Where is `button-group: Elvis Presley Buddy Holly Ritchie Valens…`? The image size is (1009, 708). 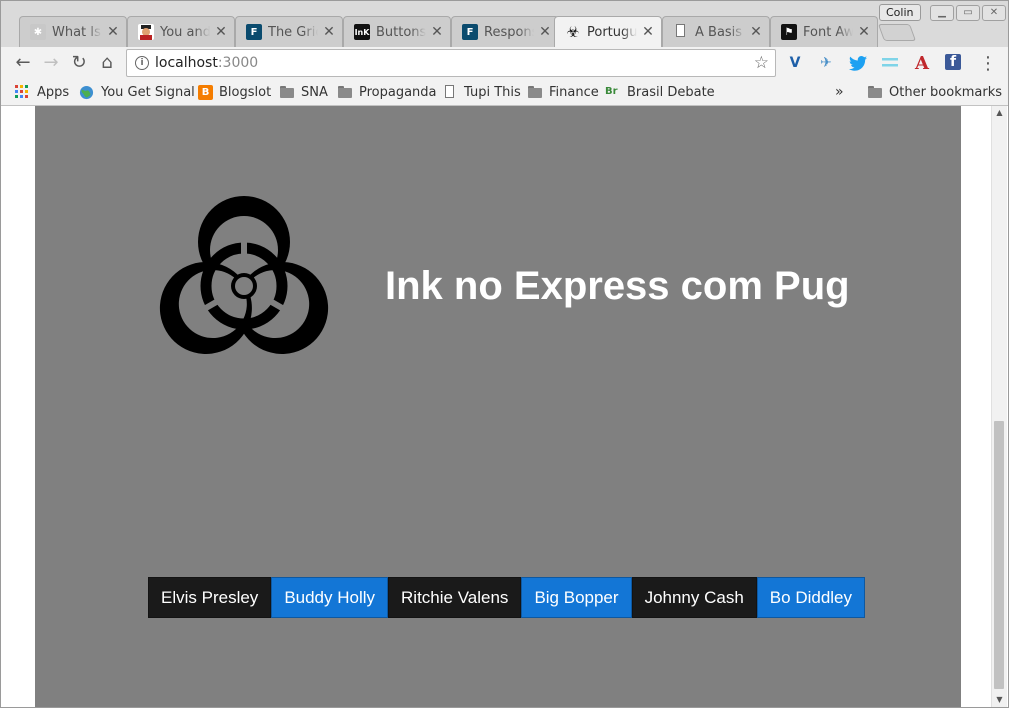
button-group: Elvis Presley Buddy Holly Ritchie Valens… is located at coordinates (507, 597).